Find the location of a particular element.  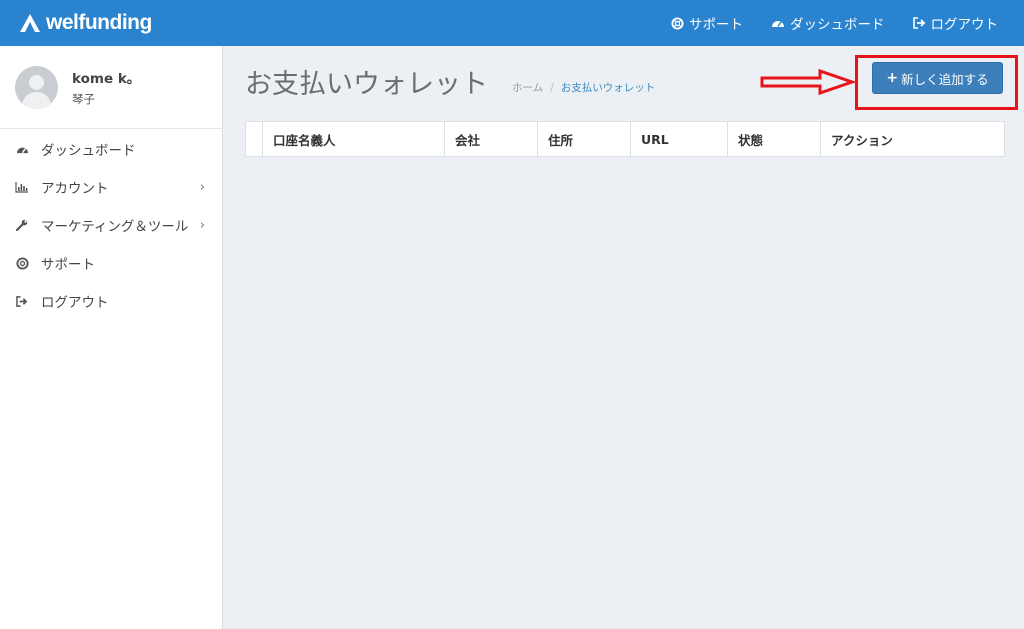

sidebar-item-label: ログアウト is located at coordinates (75, 303).